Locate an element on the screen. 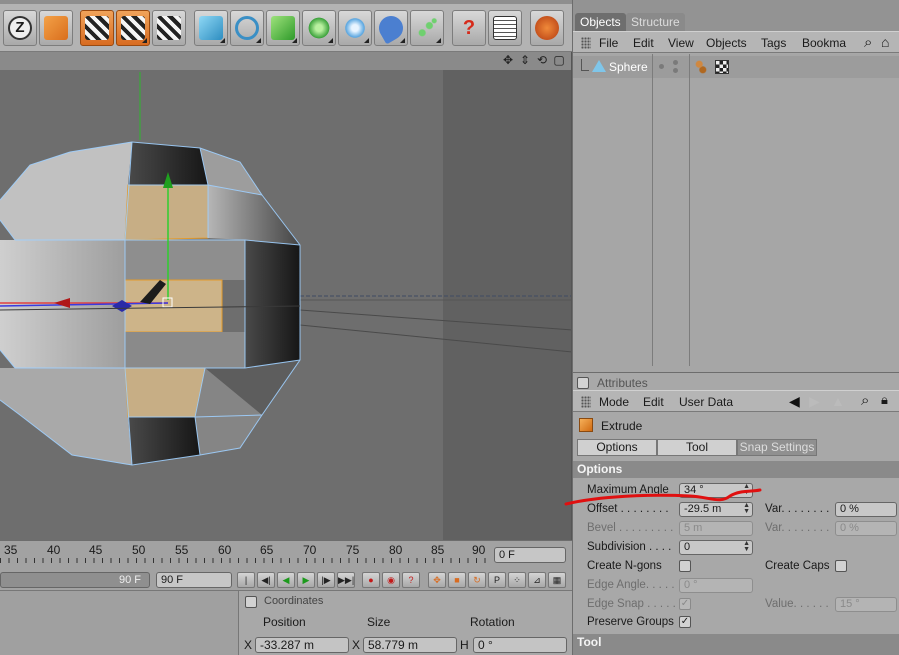 Image resolution: width=899 pixels, height=655 pixels. attributes-collapse-toggle is located at coordinates (583, 383).